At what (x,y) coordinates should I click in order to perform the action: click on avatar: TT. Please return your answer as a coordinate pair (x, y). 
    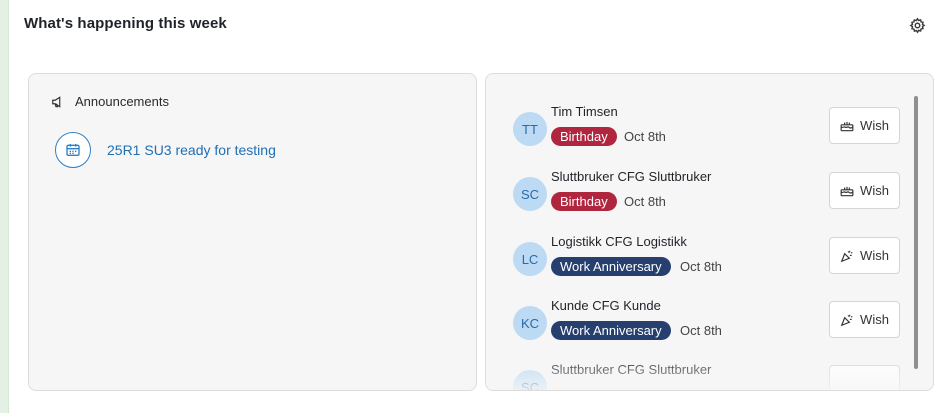
    Looking at the image, I should click on (530, 129).